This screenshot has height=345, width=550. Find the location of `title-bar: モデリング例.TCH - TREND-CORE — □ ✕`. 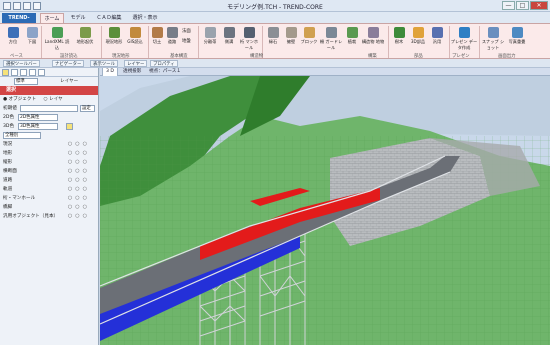

title-bar: モデリング例.TCH - TREND-CORE — □ ✕ is located at coordinates (275, 6).